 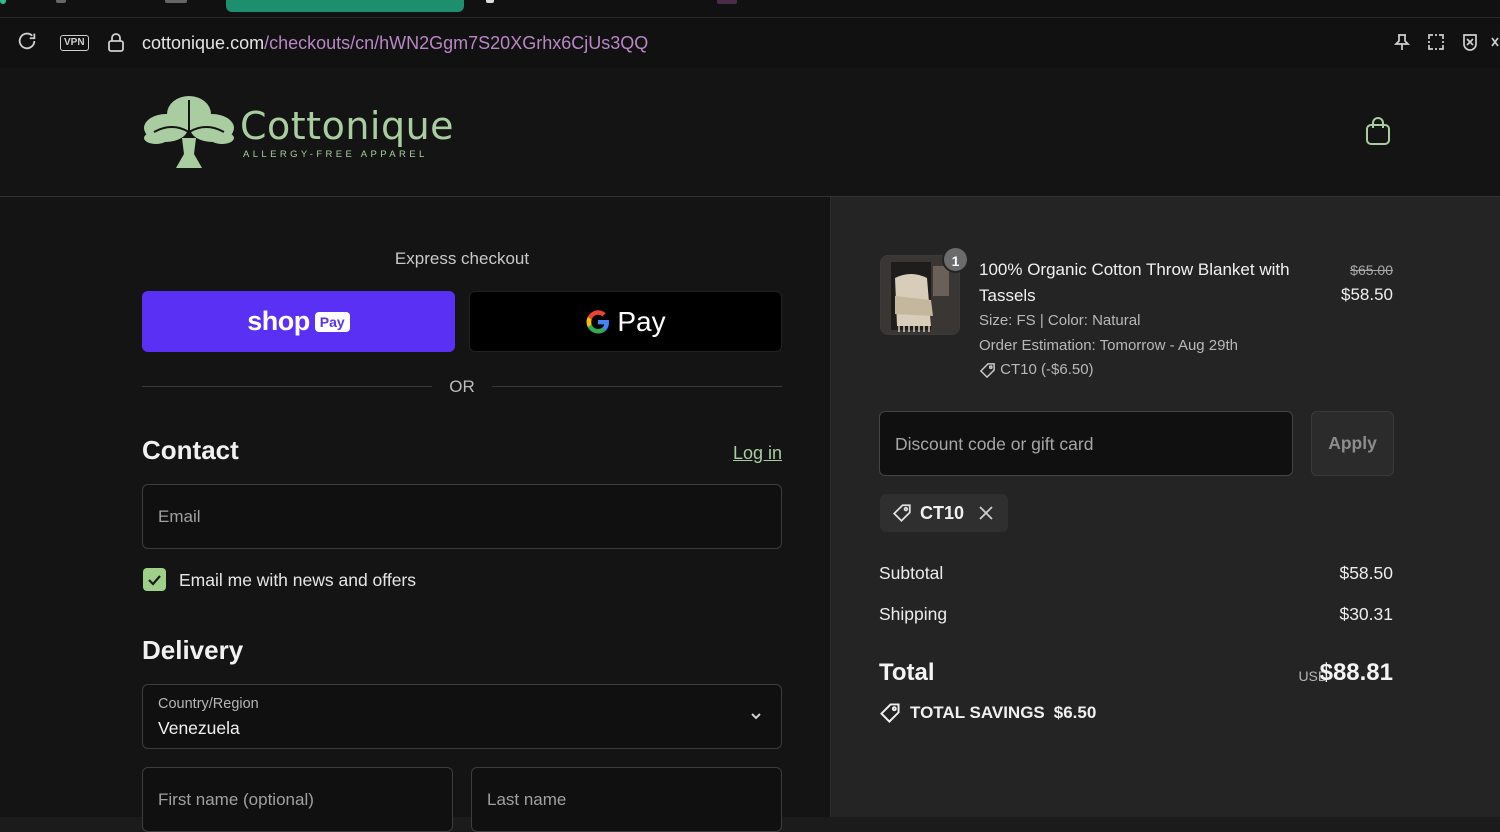 I want to click on close-icon, so click(x=986, y=513).